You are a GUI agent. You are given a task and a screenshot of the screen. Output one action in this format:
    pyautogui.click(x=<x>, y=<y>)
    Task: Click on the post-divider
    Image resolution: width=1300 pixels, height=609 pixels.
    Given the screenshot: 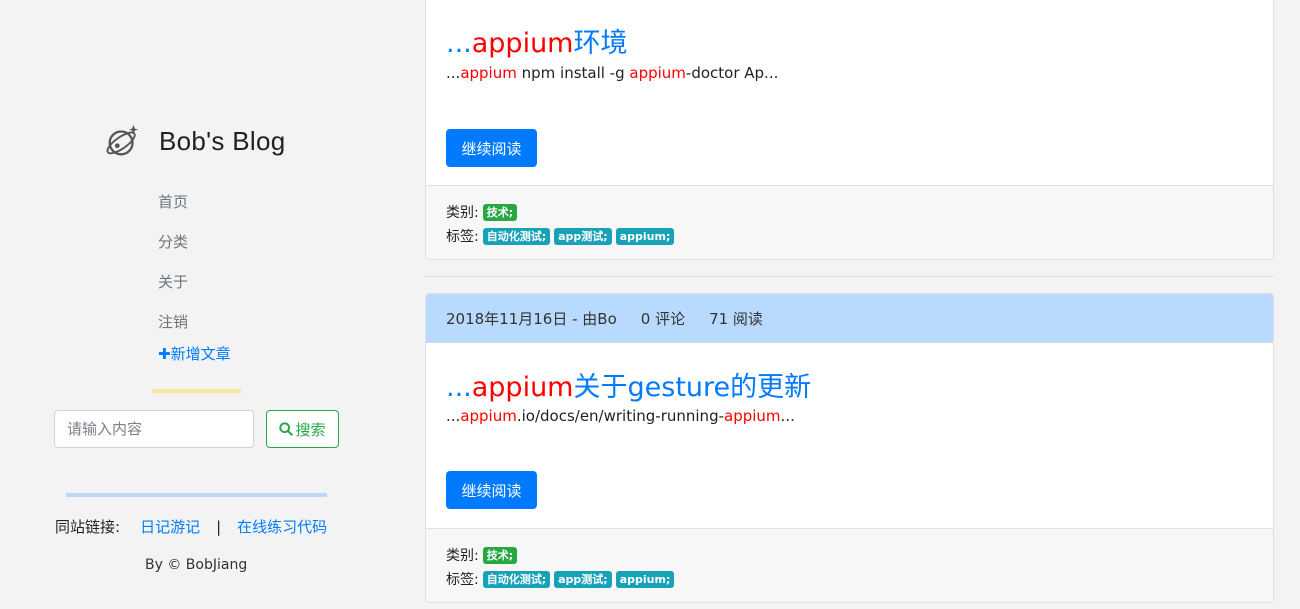 What is the action you would take?
    pyautogui.click(x=849, y=276)
    